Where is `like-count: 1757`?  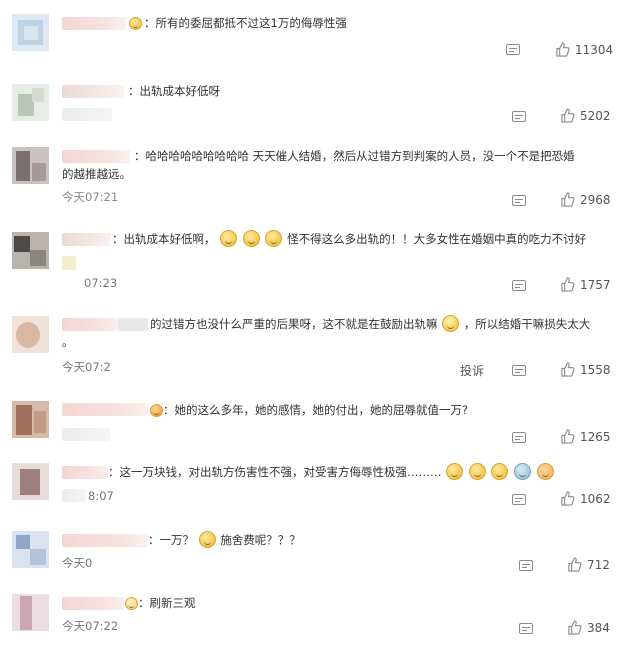 like-count: 1757 is located at coordinates (595, 285).